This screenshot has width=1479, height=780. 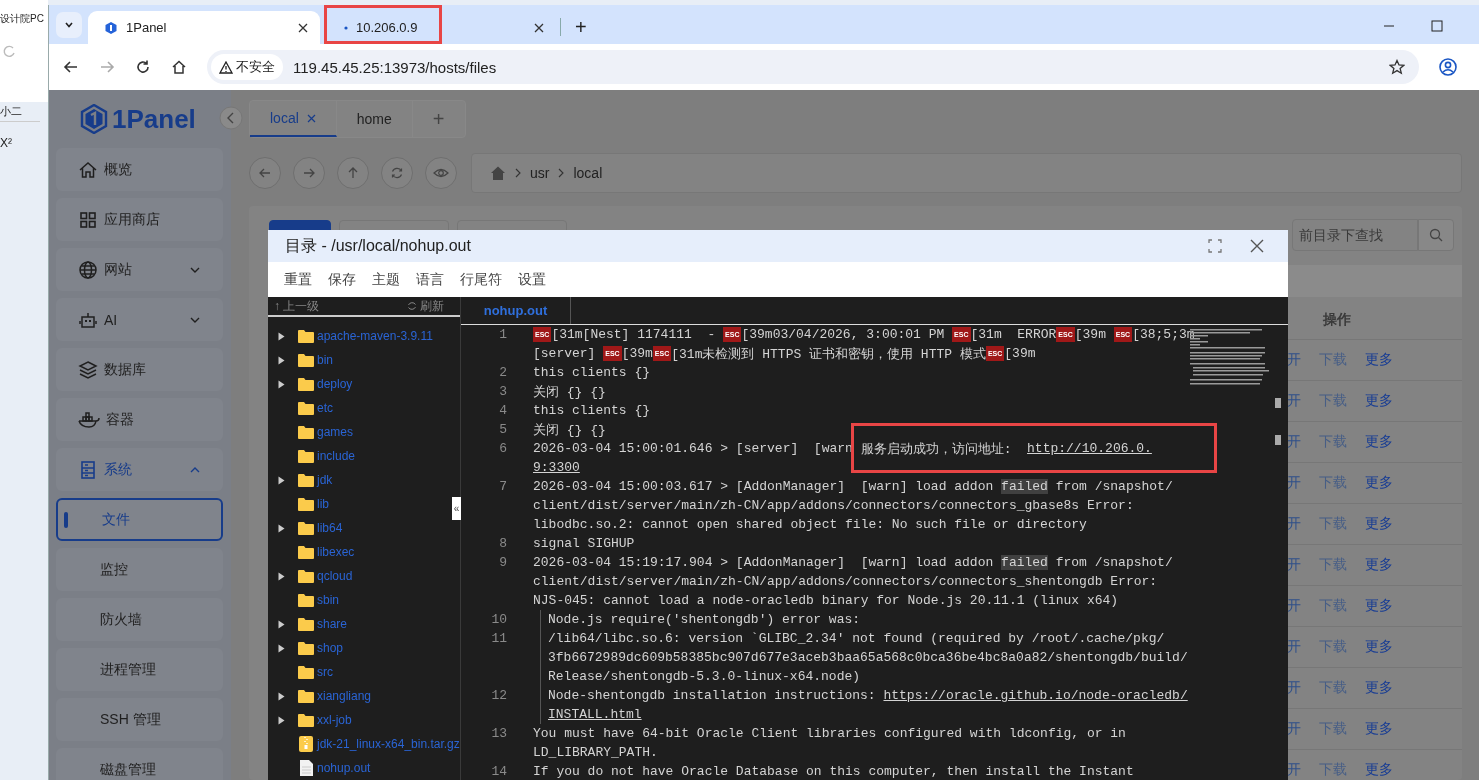 I want to click on parent-folder-button: ↑ 上一级, so click(x=297, y=306).